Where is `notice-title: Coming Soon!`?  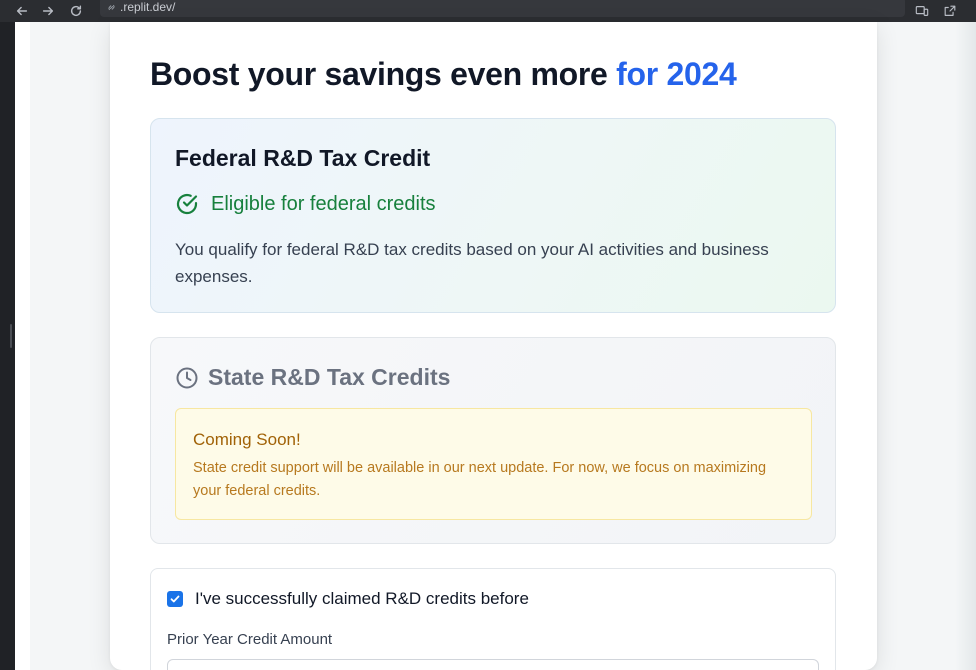
notice-title: Coming Soon! is located at coordinates (247, 439).